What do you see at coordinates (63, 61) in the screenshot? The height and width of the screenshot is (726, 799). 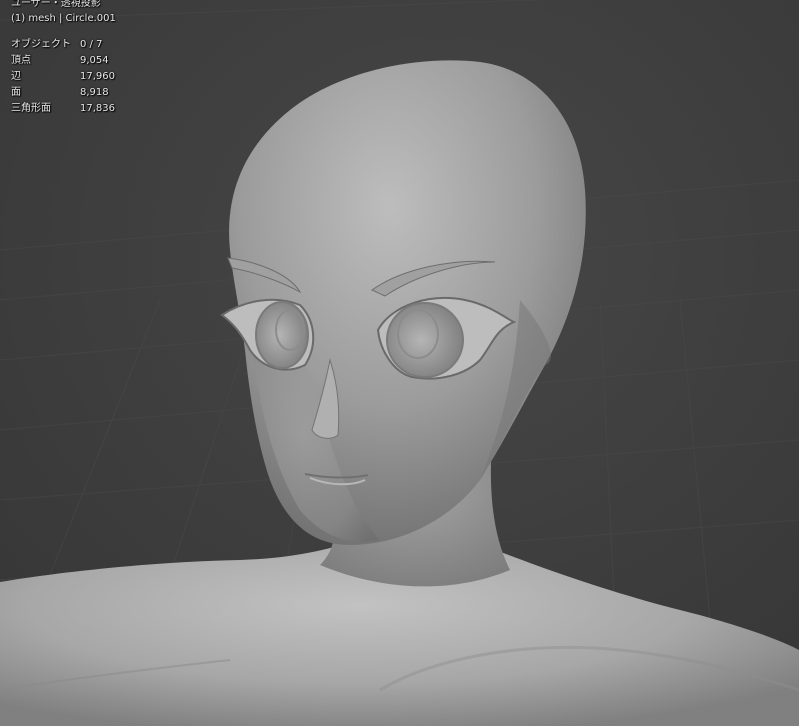 I see `stat-row-vertices: 頂点 9,054` at bounding box center [63, 61].